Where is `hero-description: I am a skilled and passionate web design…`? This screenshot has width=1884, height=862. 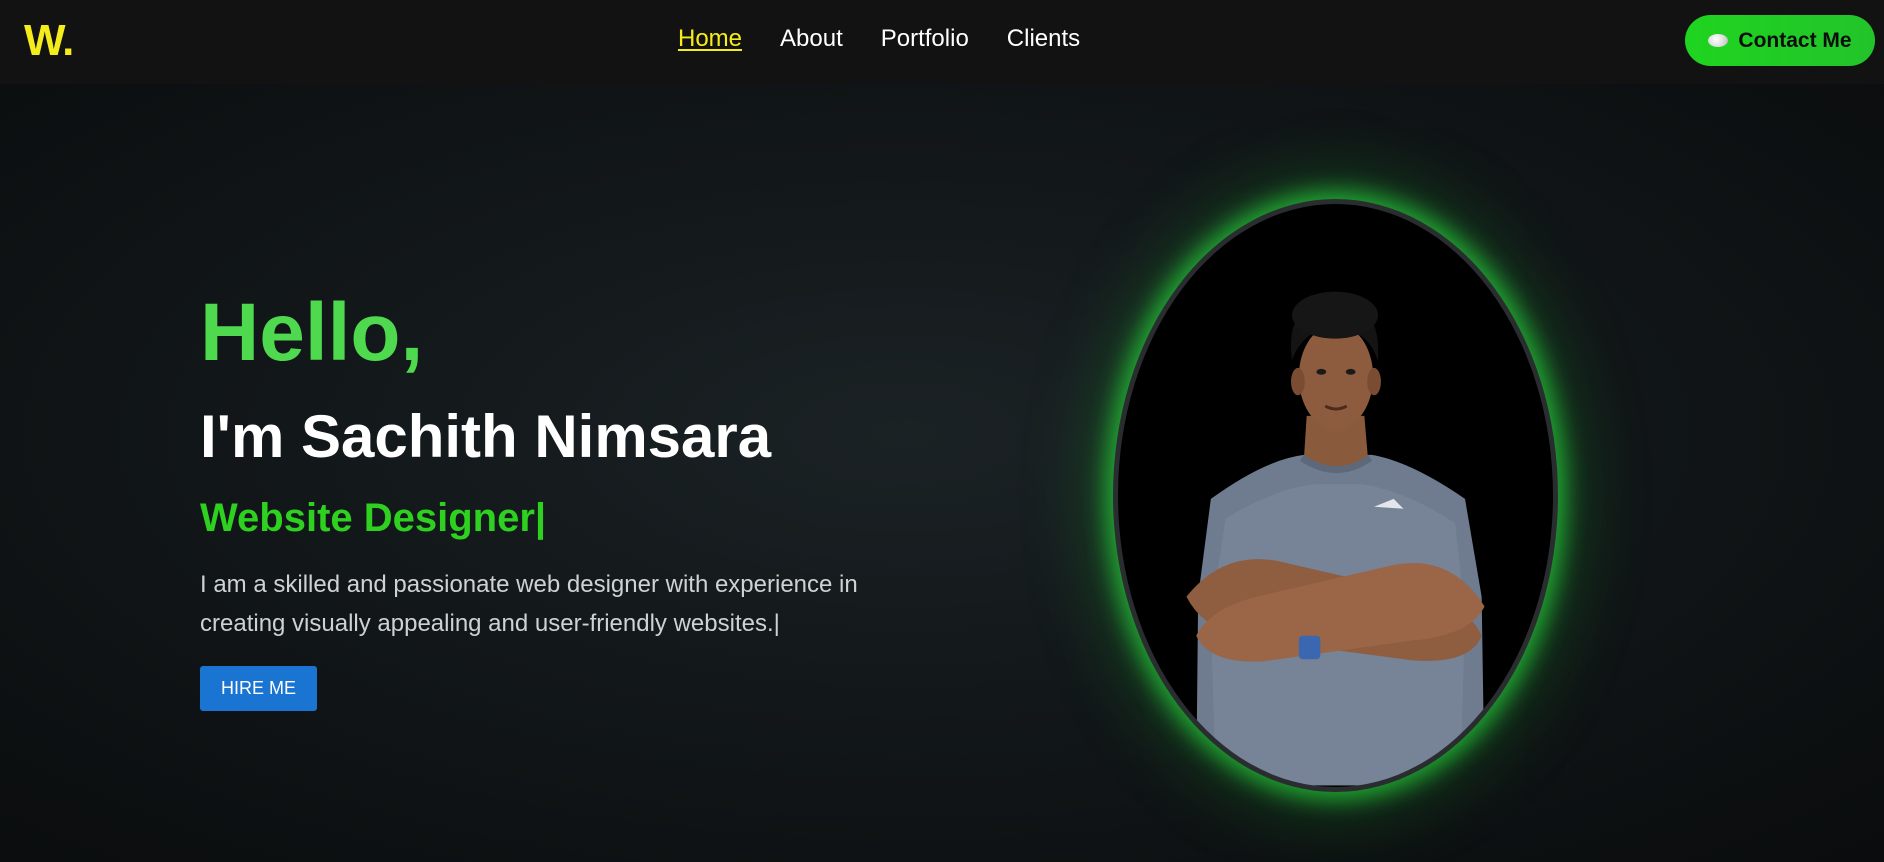
hero-description: I am a skilled and passionate web design… is located at coordinates (529, 604).